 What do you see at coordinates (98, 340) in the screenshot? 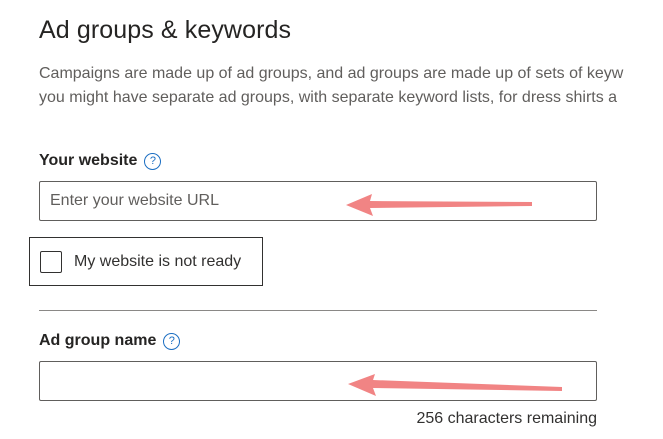
I see `ad-group-name-label: Ad group name` at bounding box center [98, 340].